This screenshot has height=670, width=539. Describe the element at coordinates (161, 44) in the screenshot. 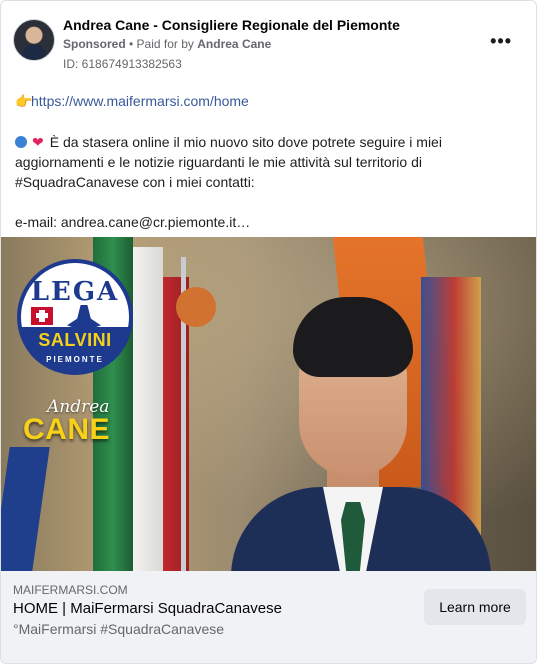

I see `paid-for-label: • Paid for by` at that location.